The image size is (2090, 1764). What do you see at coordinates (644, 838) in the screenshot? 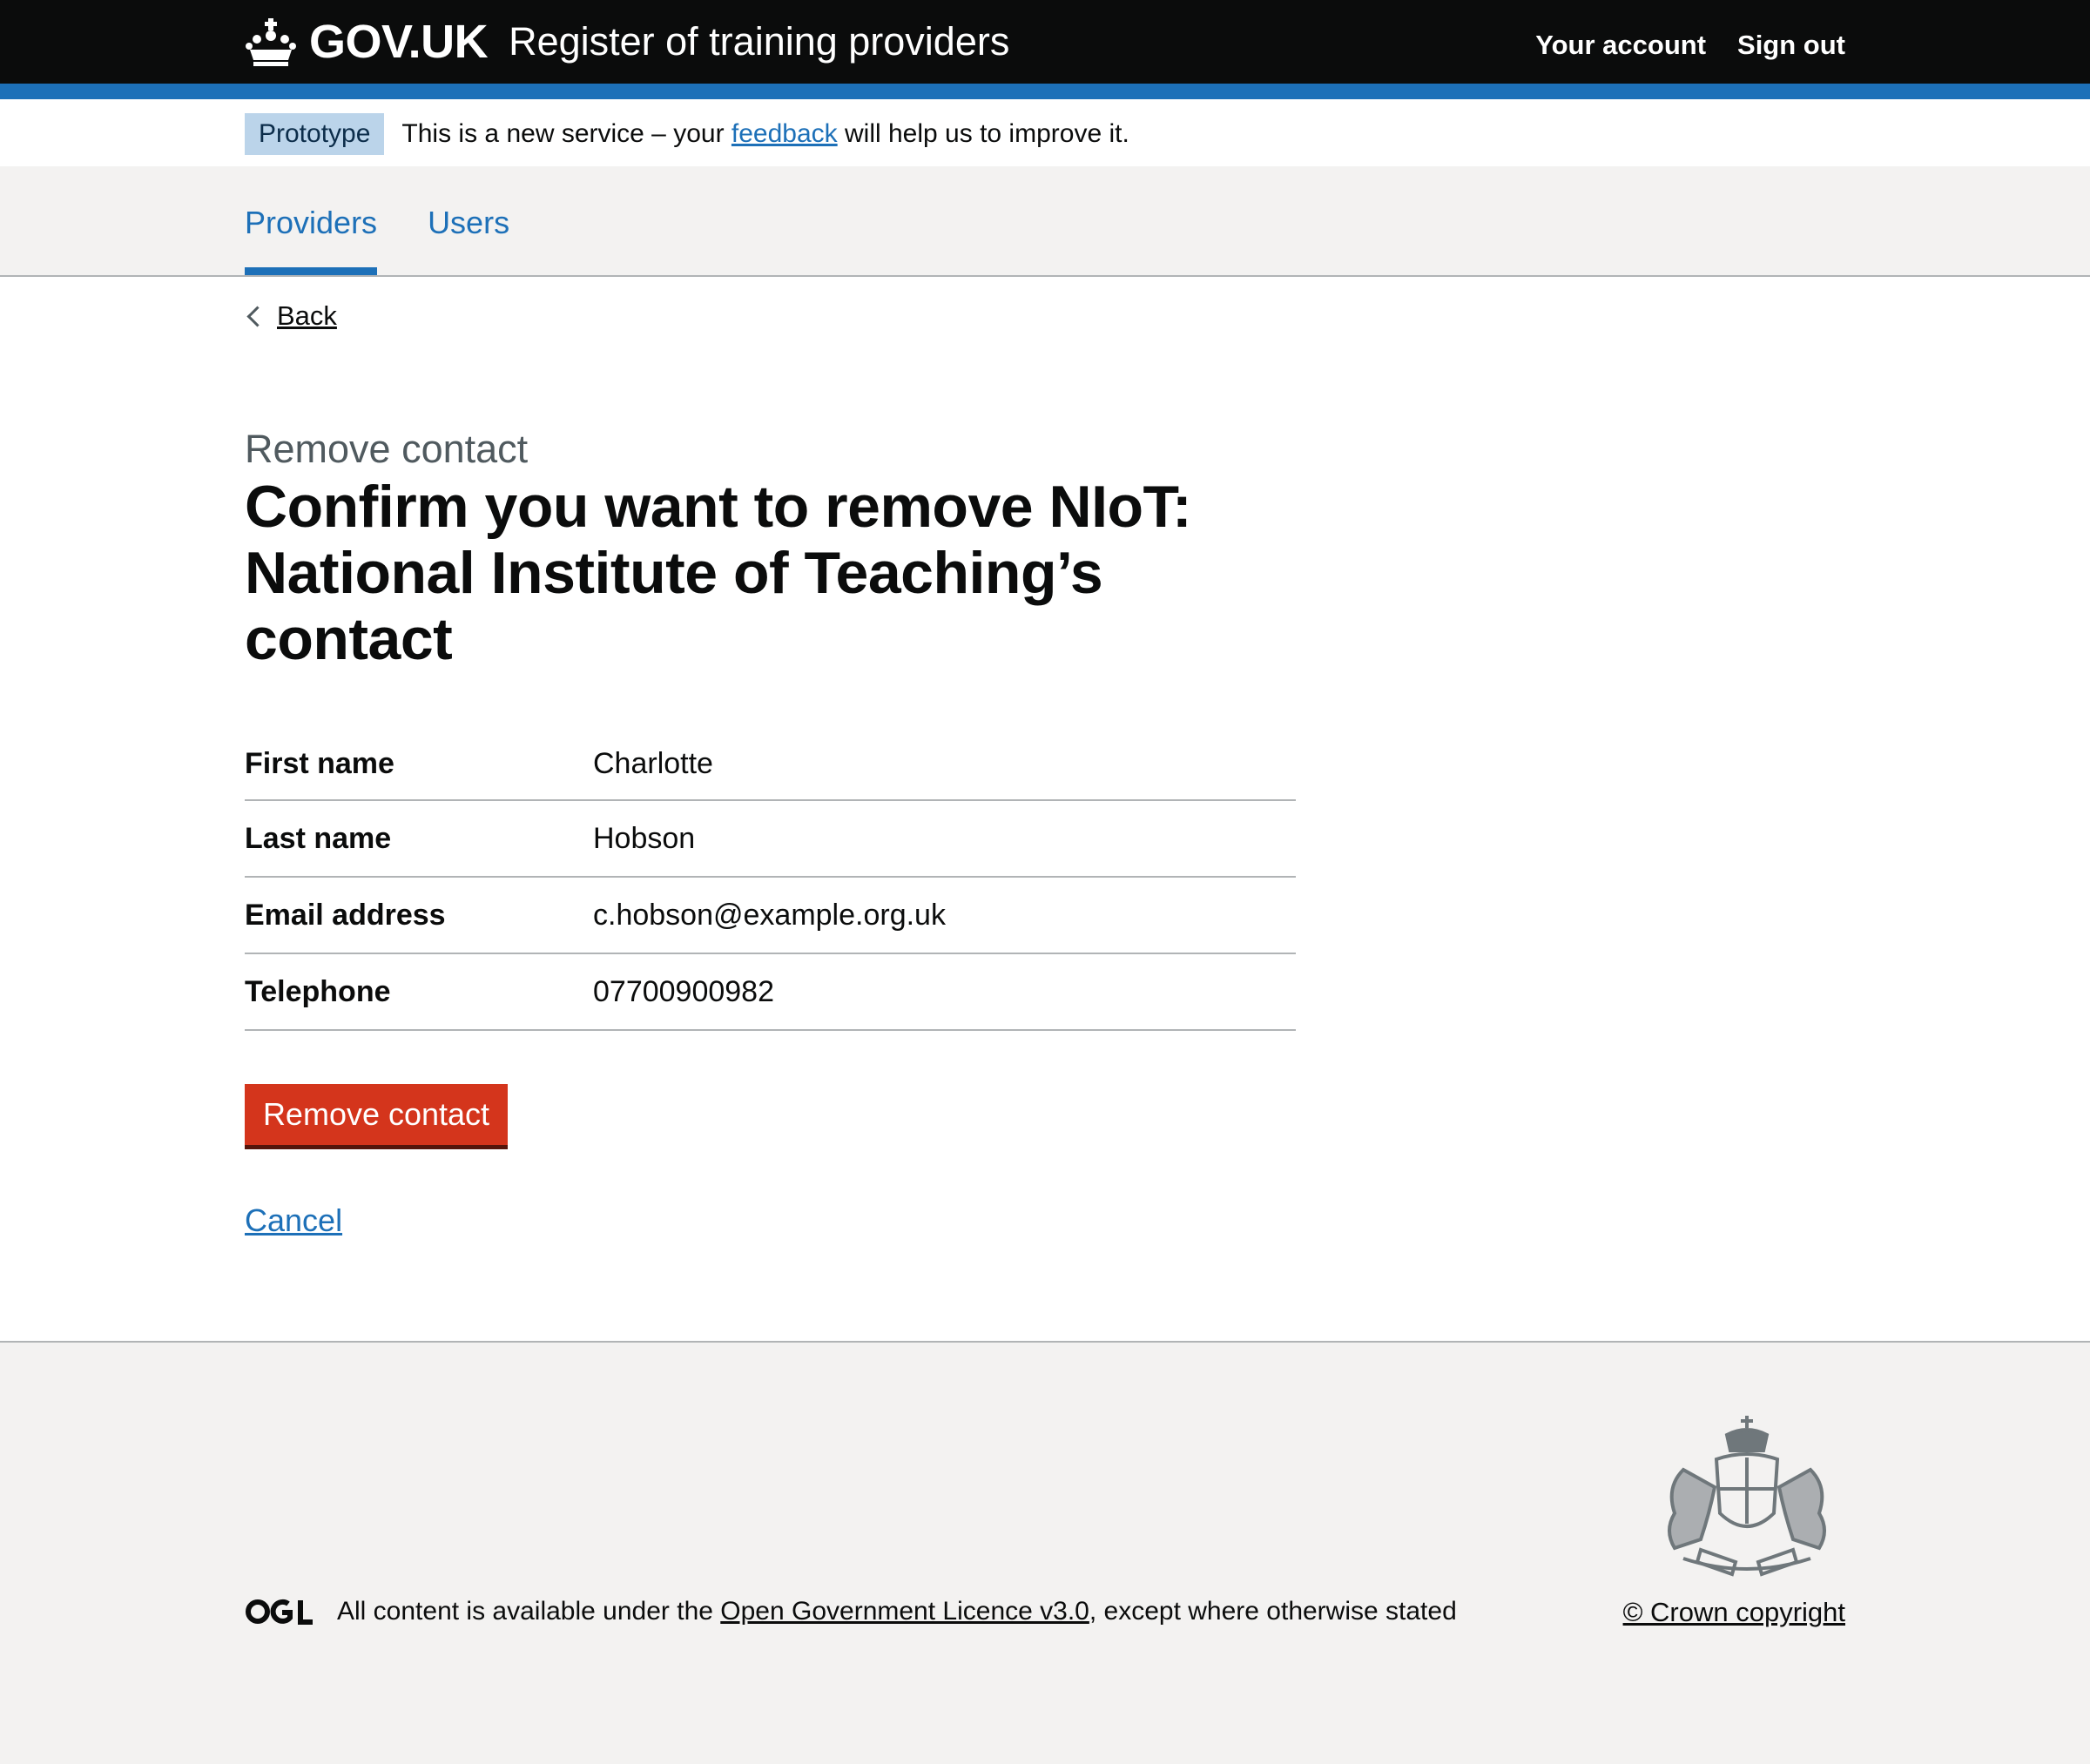
I see `summary-value: Hobson` at bounding box center [644, 838].